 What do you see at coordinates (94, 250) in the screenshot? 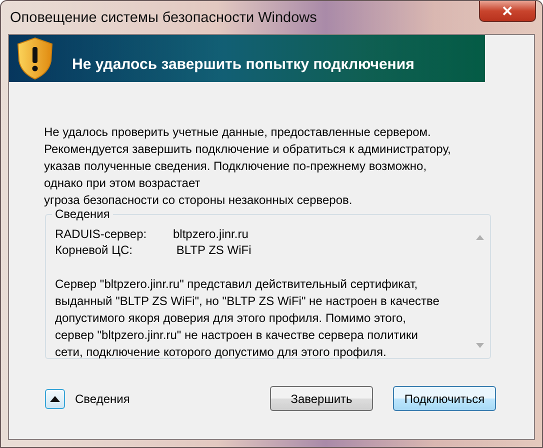
I see `field-label: Корневой ЦС:` at bounding box center [94, 250].